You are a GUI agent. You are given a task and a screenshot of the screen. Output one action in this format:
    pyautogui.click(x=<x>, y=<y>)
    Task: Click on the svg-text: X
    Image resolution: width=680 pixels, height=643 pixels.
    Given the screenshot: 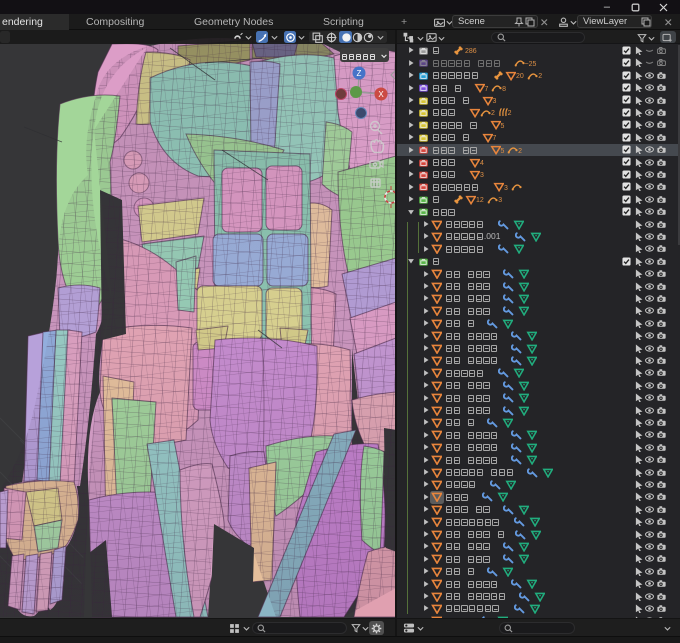 What is the action you would take?
    pyautogui.click(x=381, y=94)
    